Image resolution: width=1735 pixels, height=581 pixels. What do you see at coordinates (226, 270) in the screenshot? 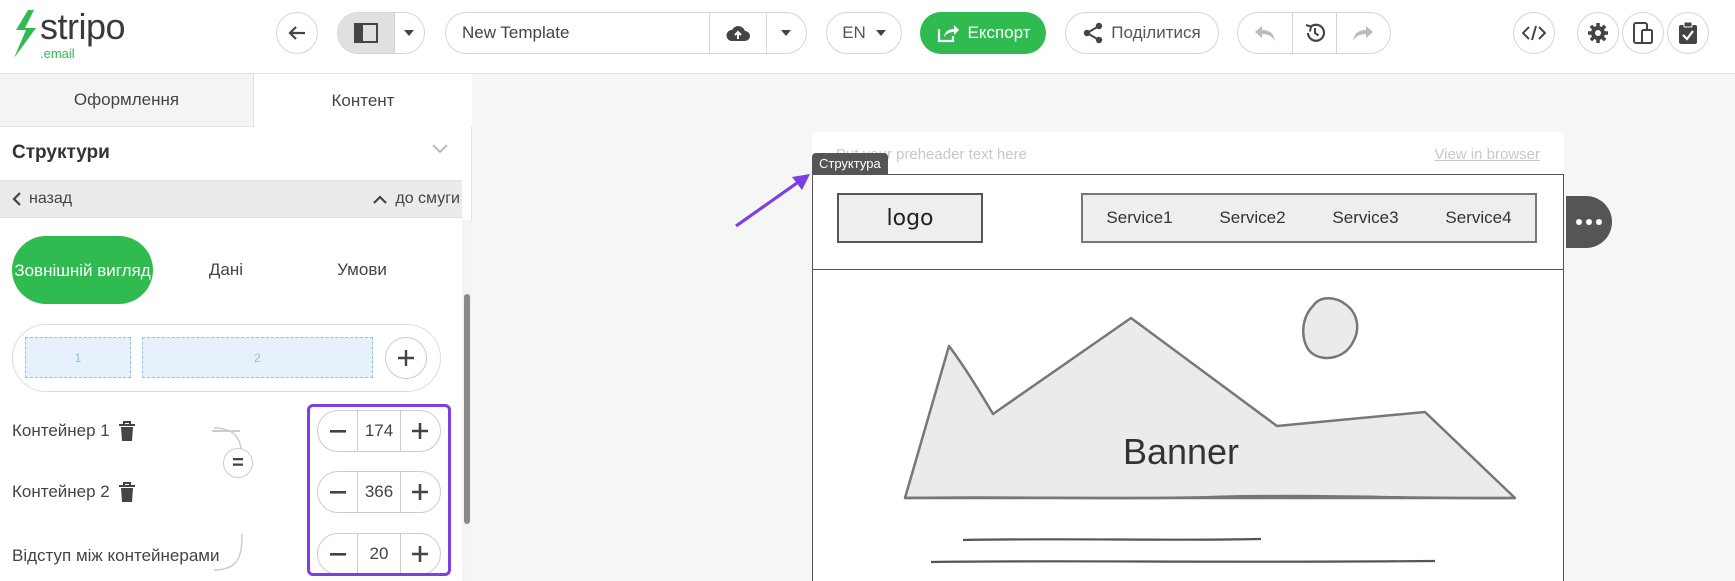
I see `subtab-data: Дані` at bounding box center [226, 270].